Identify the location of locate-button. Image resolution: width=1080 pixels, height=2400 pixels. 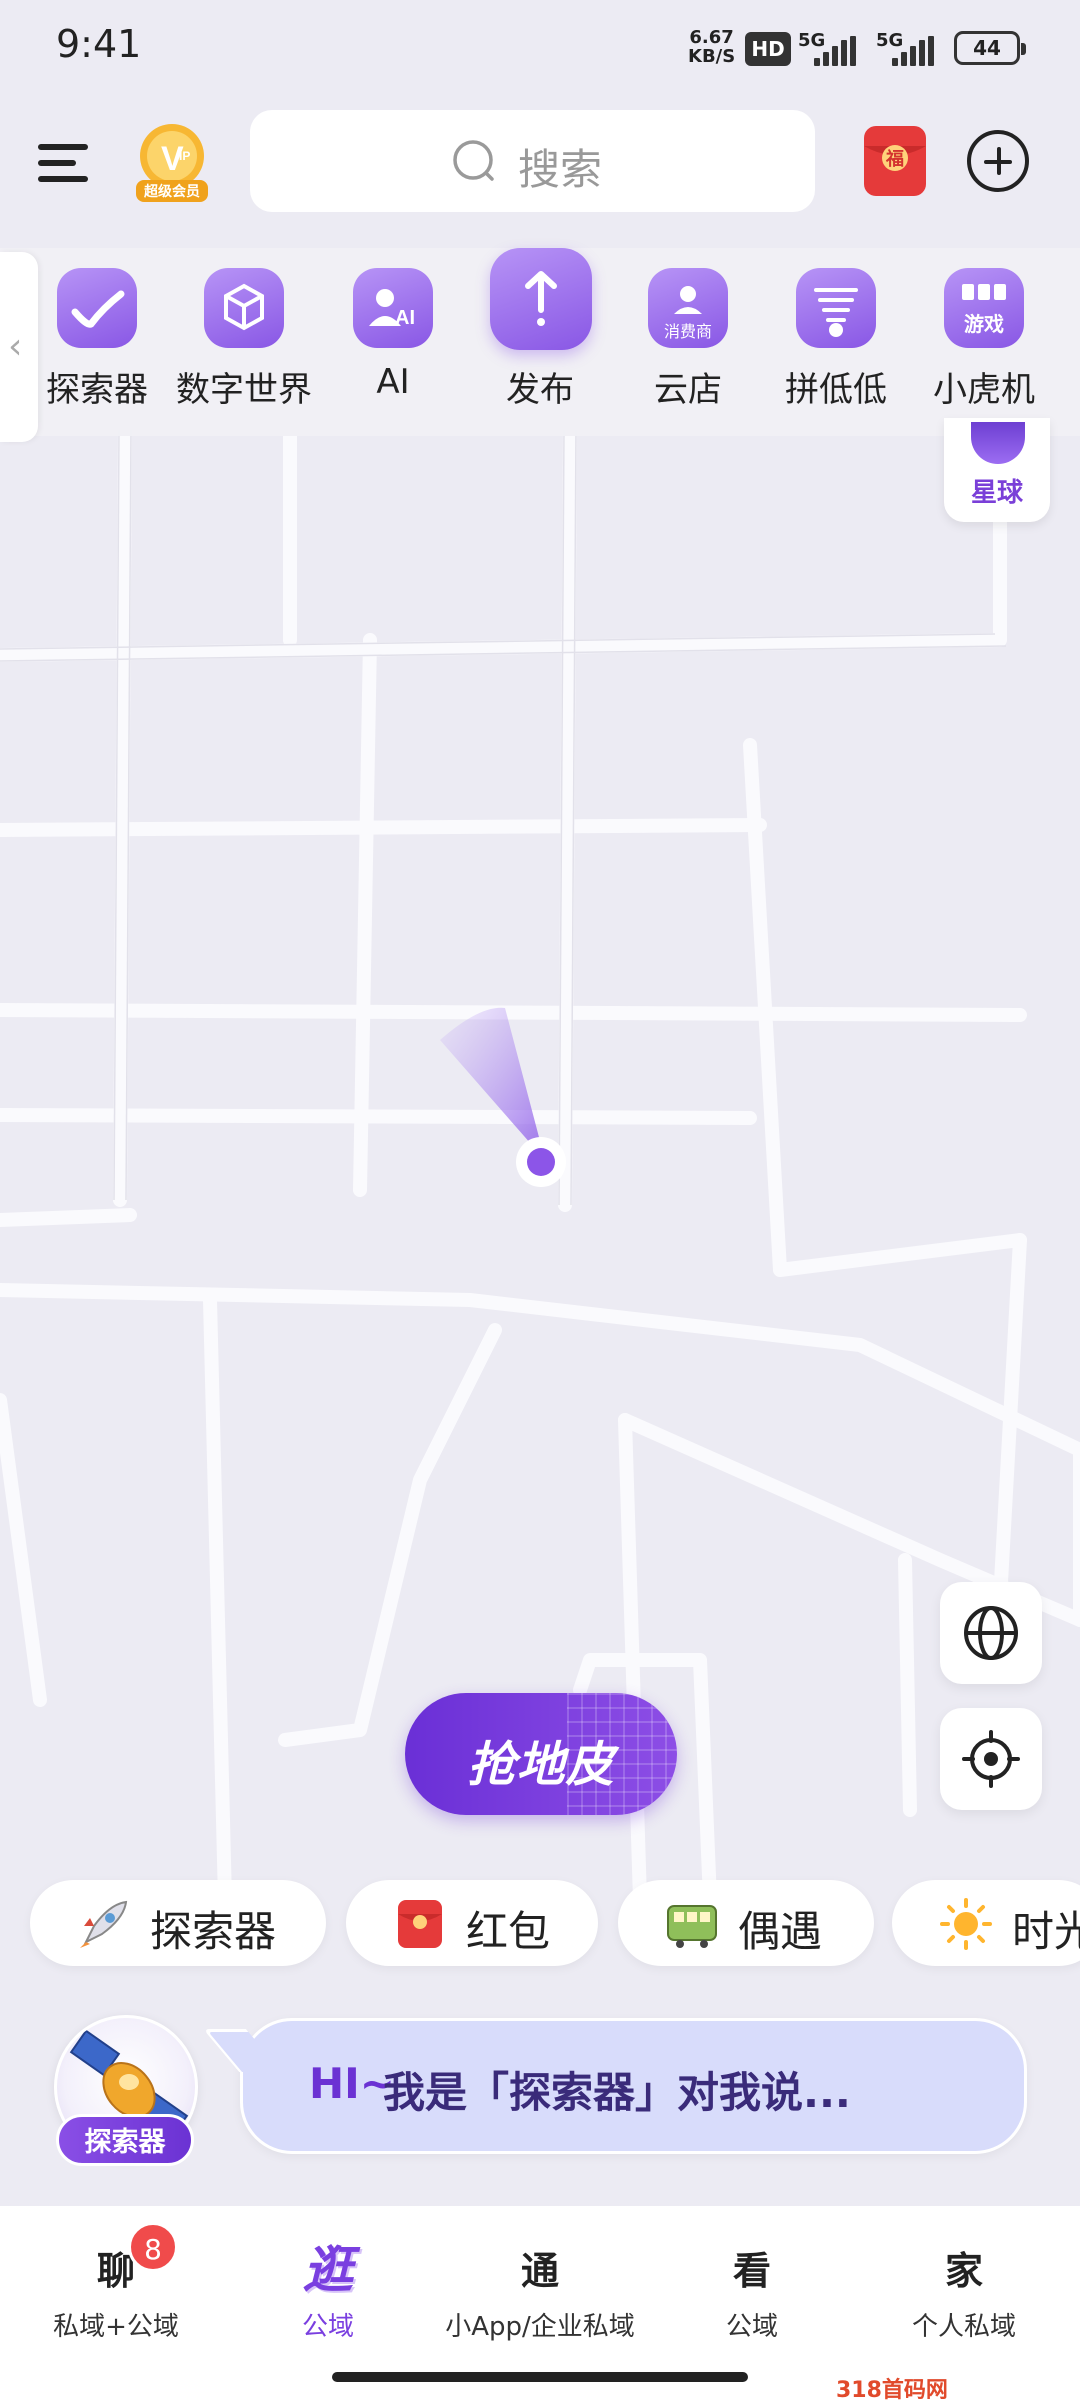
(991, 1759).